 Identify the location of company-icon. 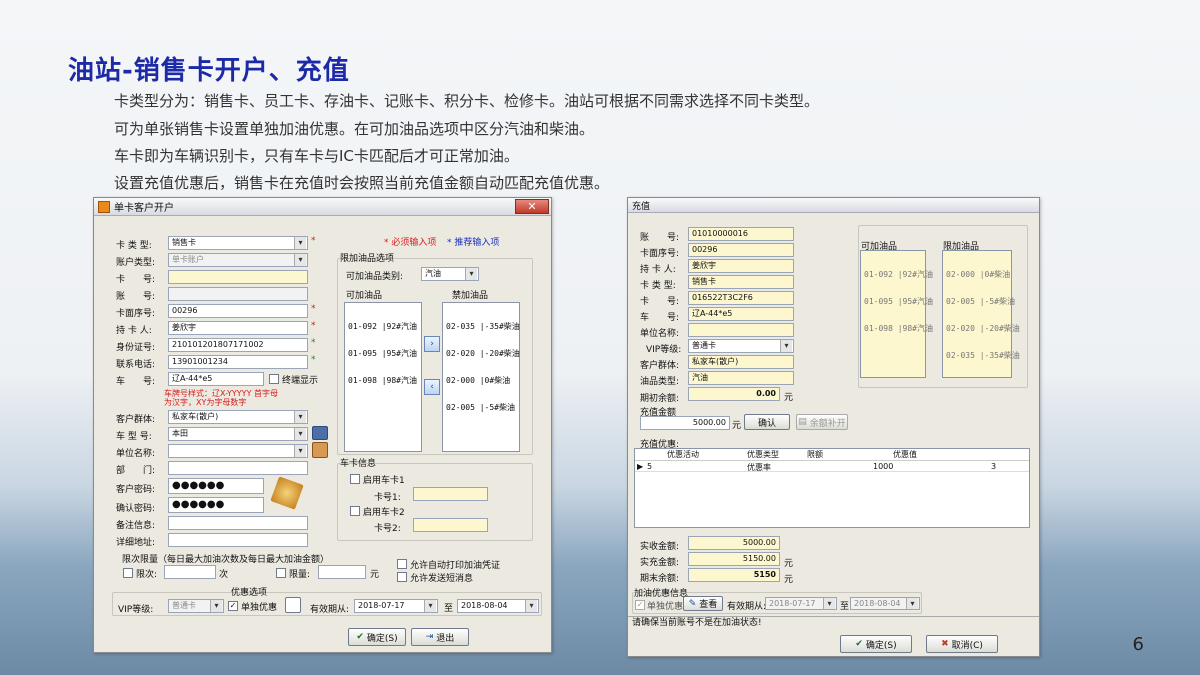
(320, 450).